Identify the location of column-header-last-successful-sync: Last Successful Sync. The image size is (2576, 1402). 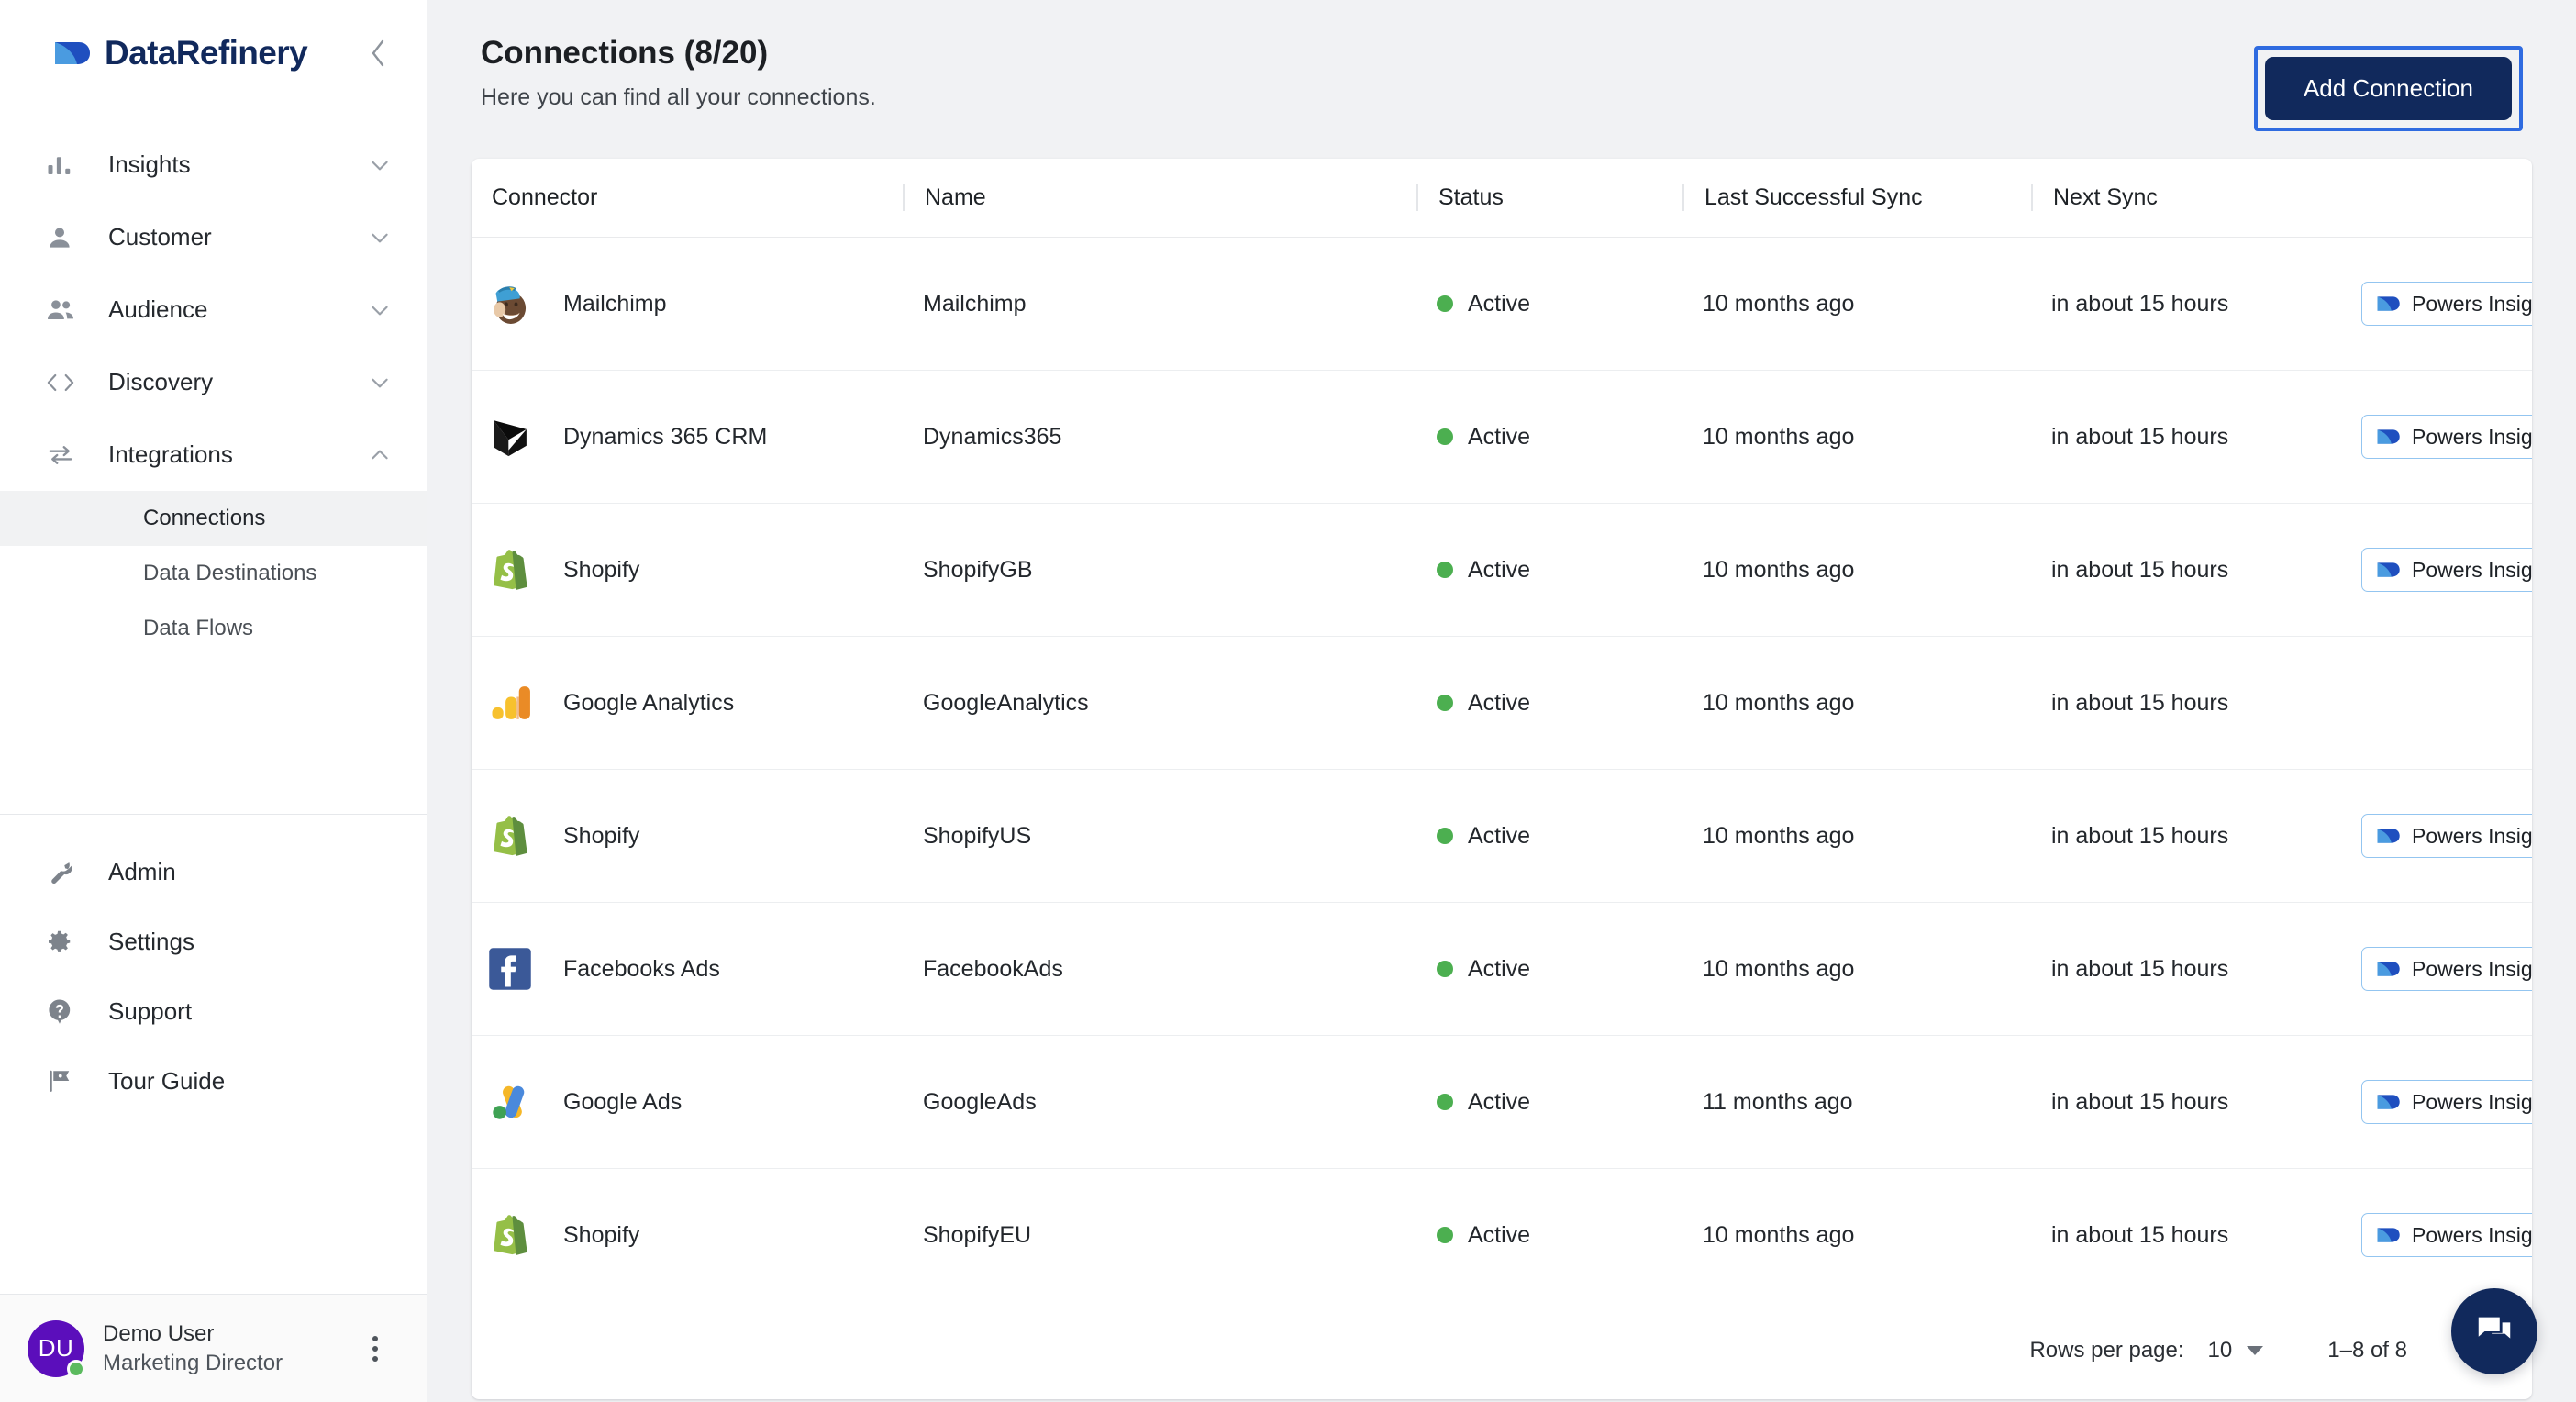
(1856, 198).